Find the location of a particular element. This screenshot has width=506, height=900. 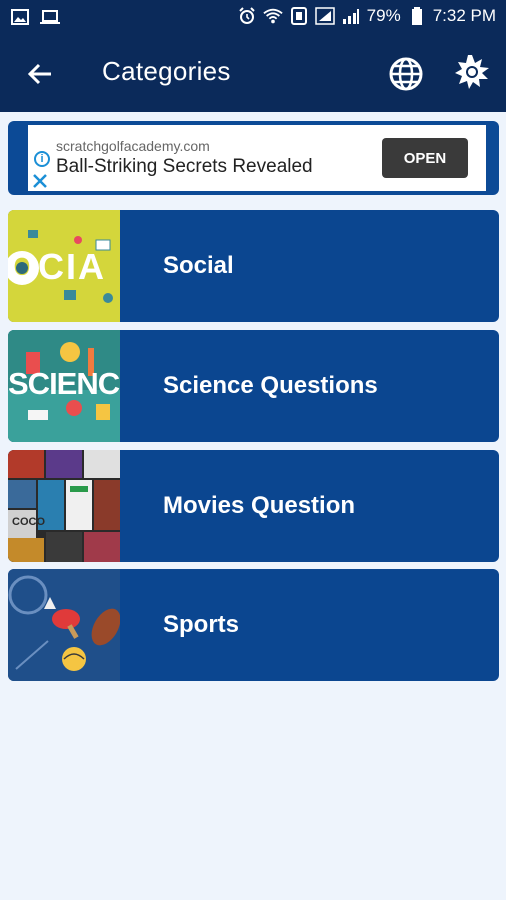

data-saver-icon is located at coordinates (299, 16).